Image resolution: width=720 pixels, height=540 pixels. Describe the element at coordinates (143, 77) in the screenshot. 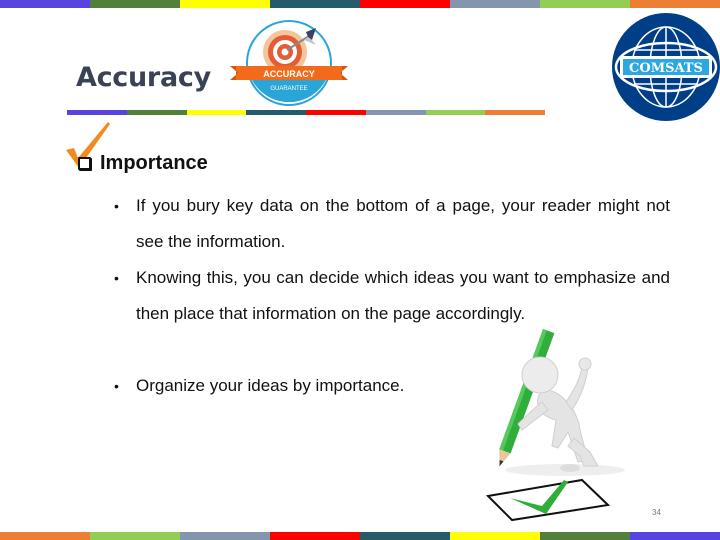

I see `slide-title: Accuracy` at that location.